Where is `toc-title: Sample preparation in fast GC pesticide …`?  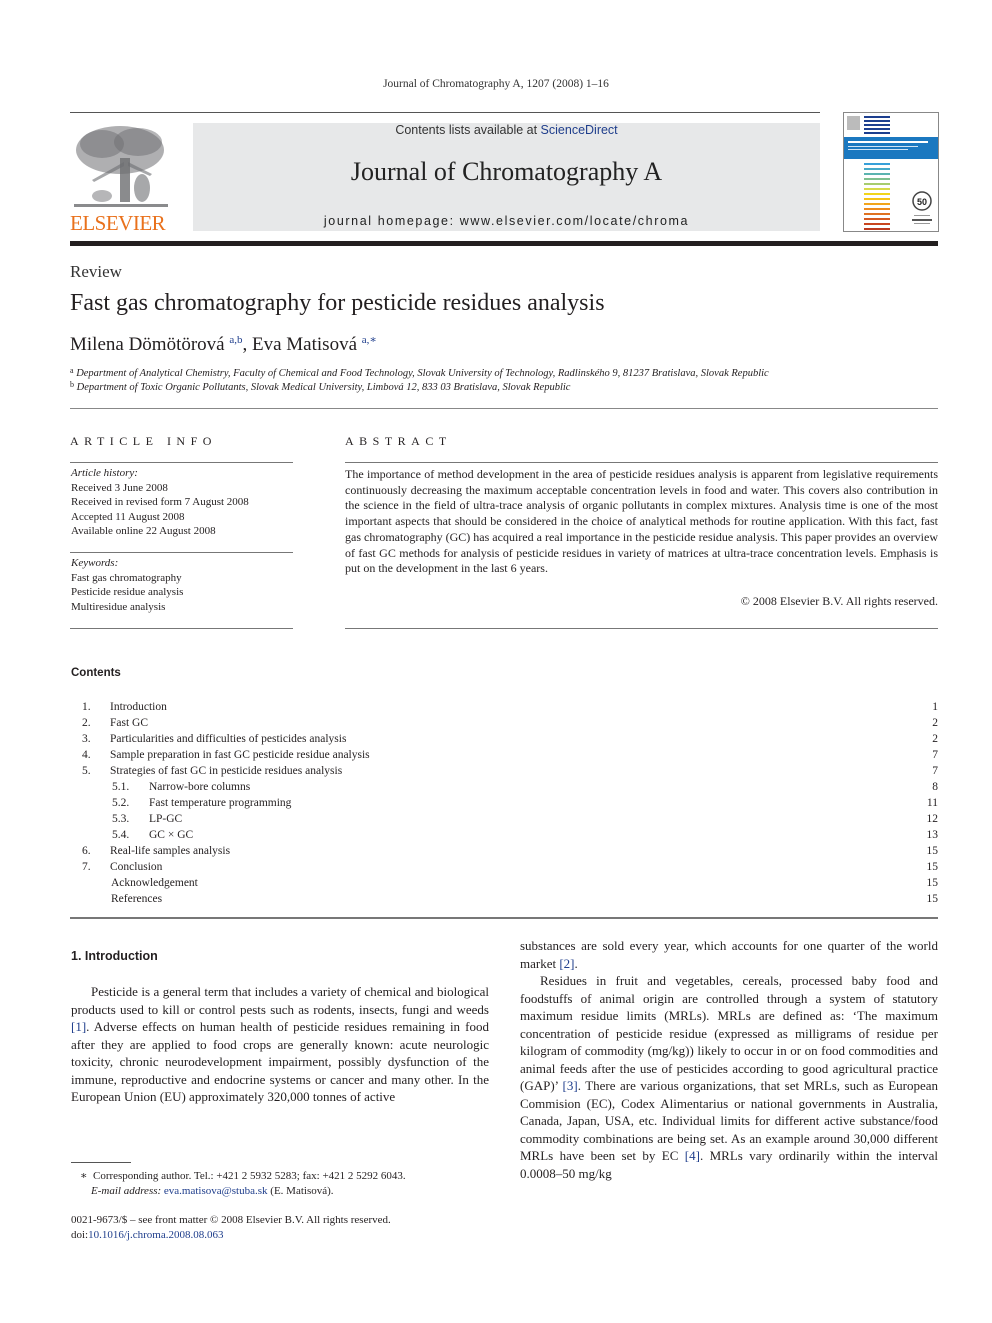
toc-title: Sample preparation in fast GC pesticide … is located at coordinates (514, 755).